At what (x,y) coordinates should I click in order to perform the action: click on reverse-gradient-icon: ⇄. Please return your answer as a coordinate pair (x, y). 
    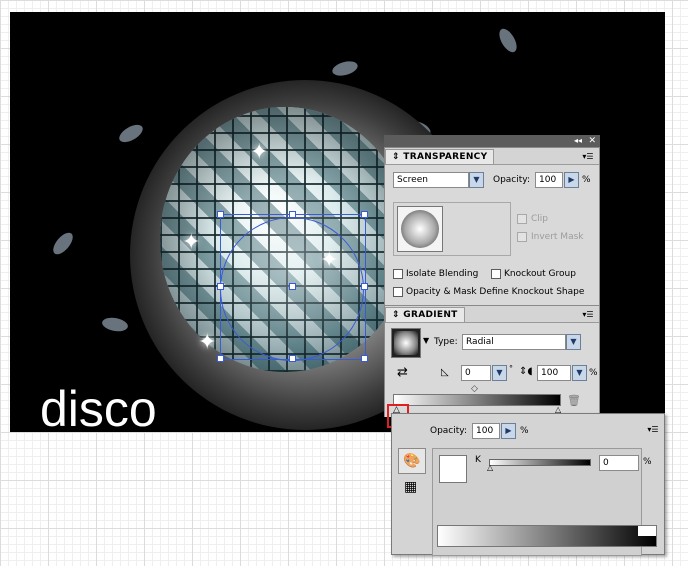
    Looking at the image, I should click on (402, 373).